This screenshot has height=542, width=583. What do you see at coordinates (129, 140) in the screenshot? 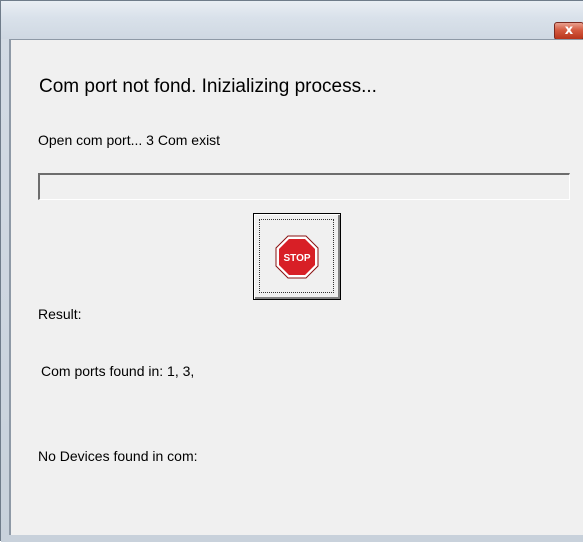
I see `status-text: Open com port... 3 Com exist` at bounding box center [129, 140].